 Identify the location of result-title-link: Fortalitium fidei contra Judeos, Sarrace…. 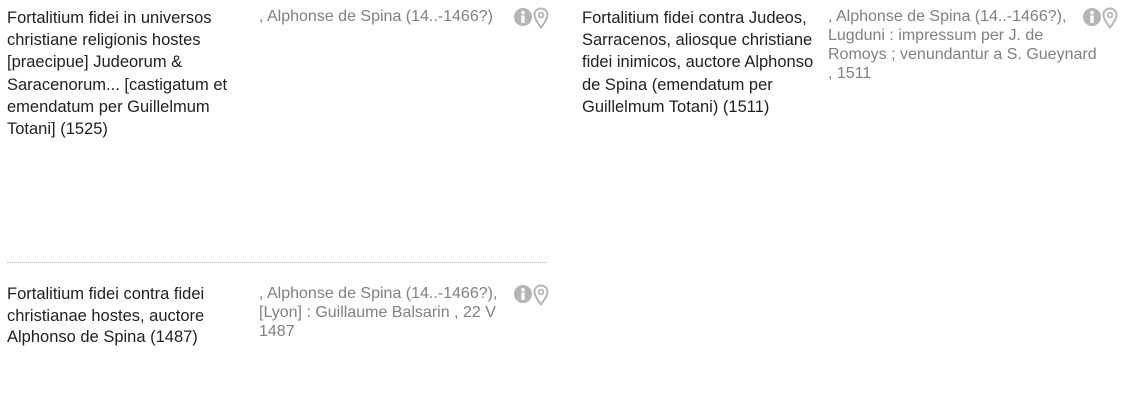
(708, 62).